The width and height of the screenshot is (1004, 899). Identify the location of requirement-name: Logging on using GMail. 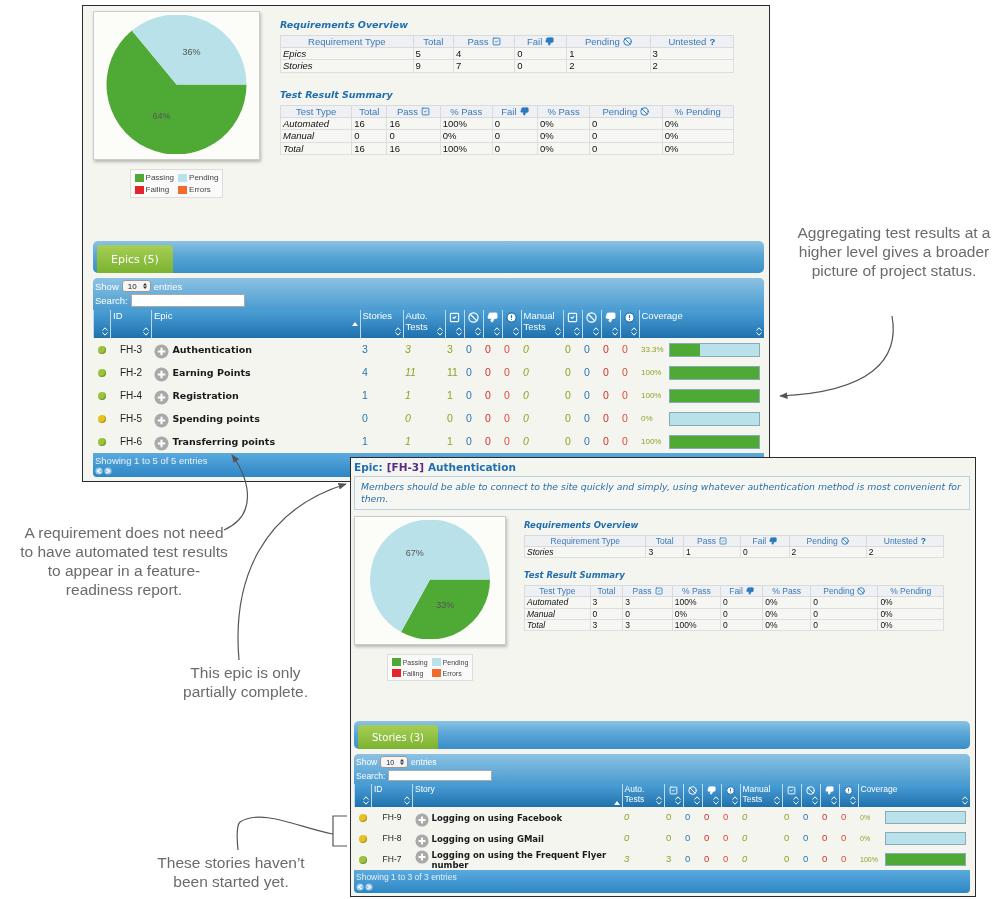
(525, 838).